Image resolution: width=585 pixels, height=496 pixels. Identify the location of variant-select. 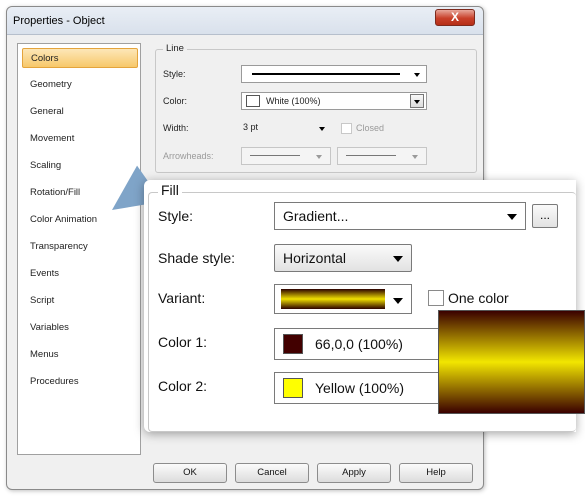
(343, 299).